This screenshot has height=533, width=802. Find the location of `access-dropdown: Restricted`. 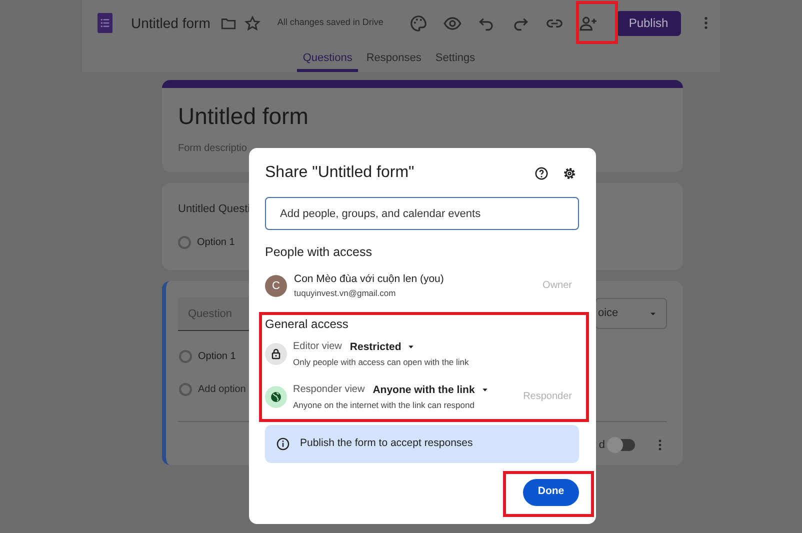

access-dropdown: Restricted is located at coordinates (383, 347).